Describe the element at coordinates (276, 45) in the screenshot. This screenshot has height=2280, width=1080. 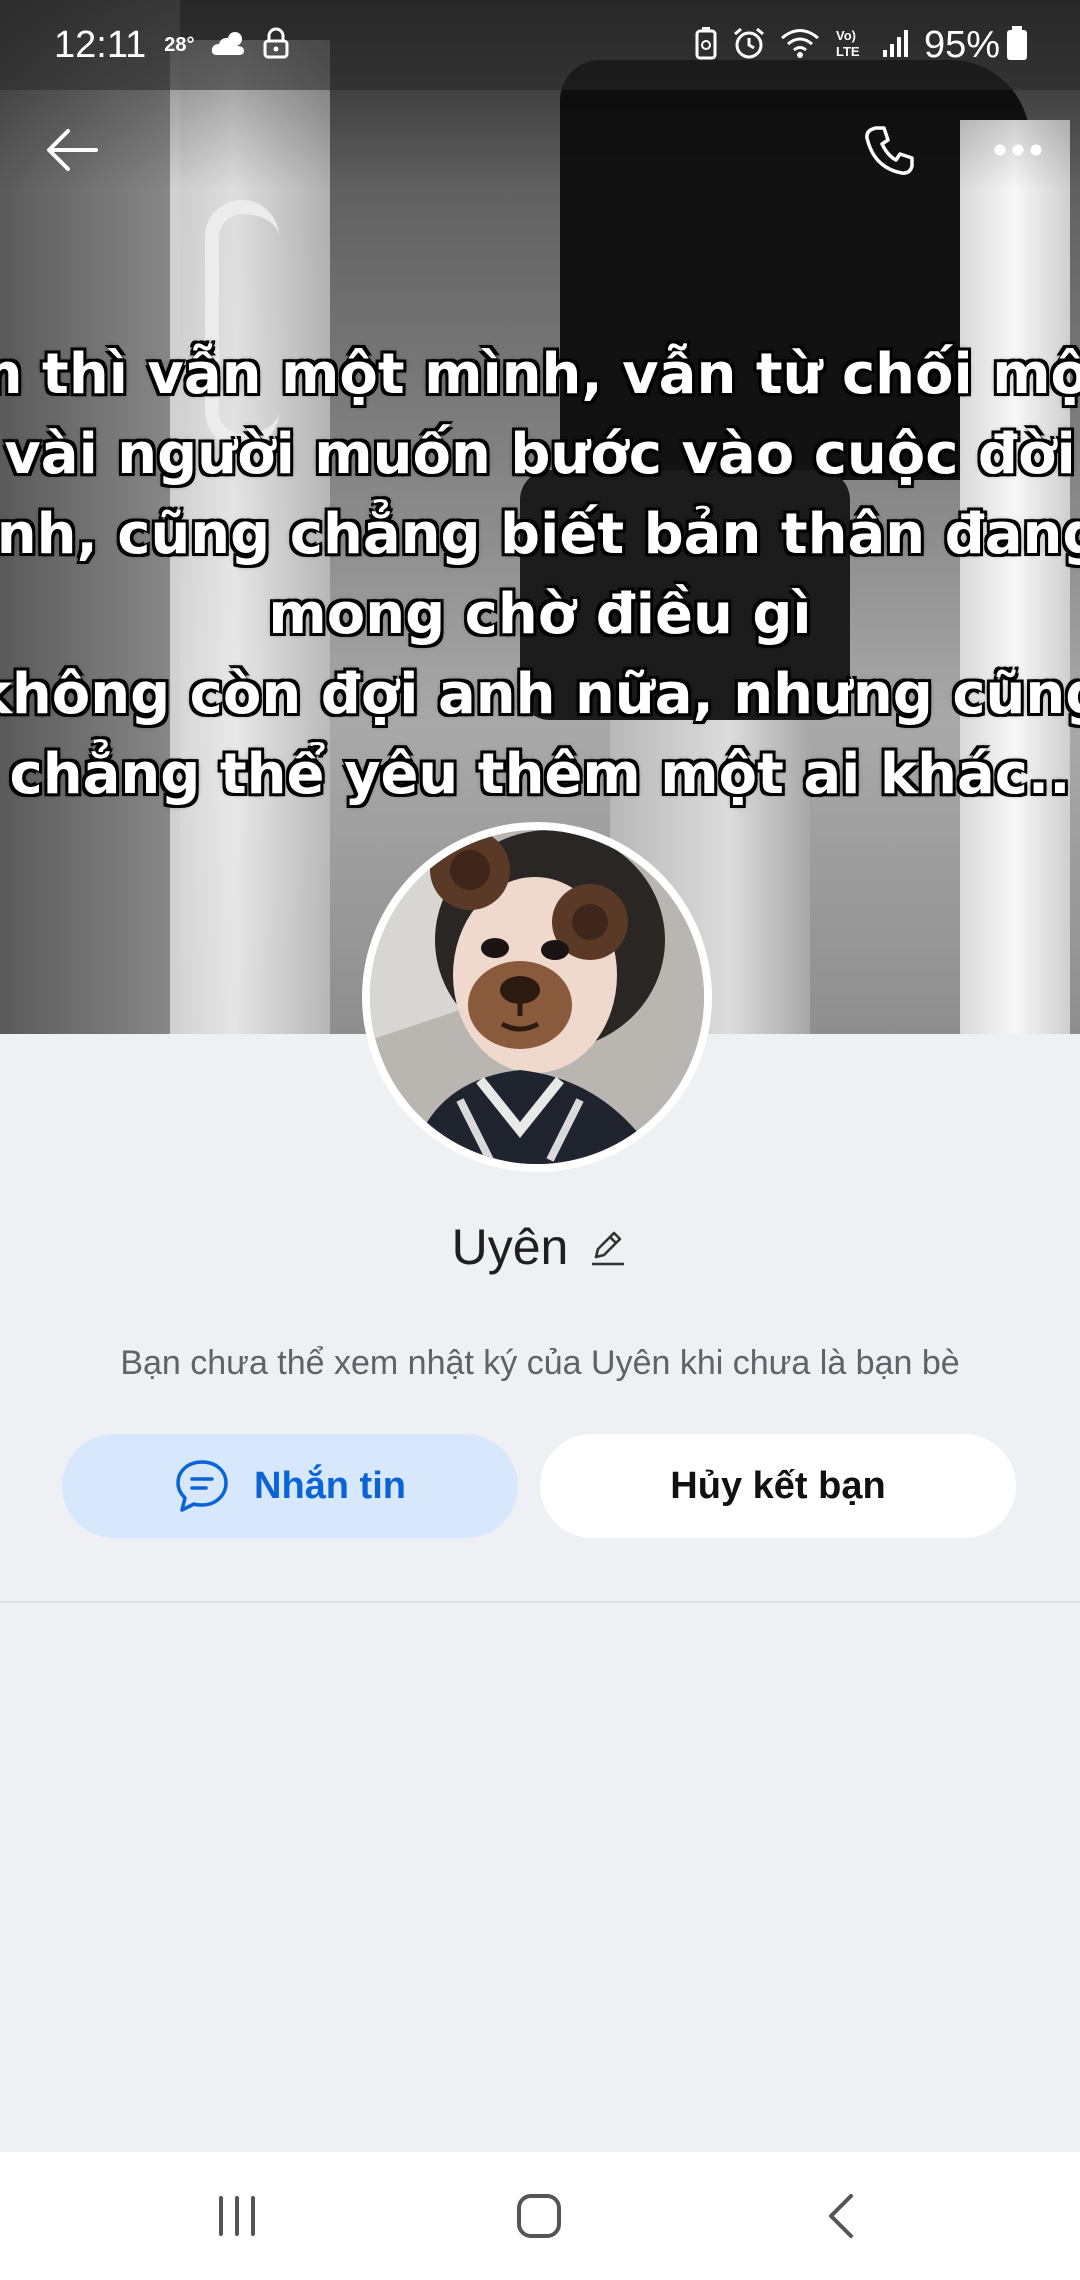
I see `lock-icon` at that location.